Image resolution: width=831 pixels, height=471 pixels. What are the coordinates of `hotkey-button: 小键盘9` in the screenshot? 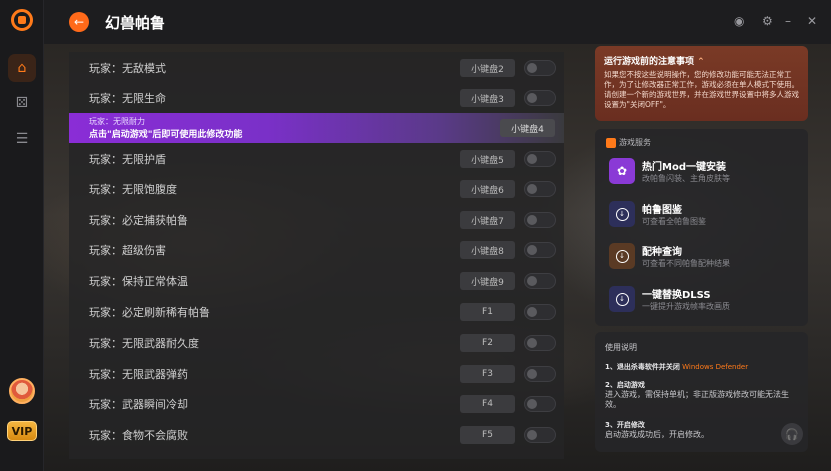 It's located at (487, 281).